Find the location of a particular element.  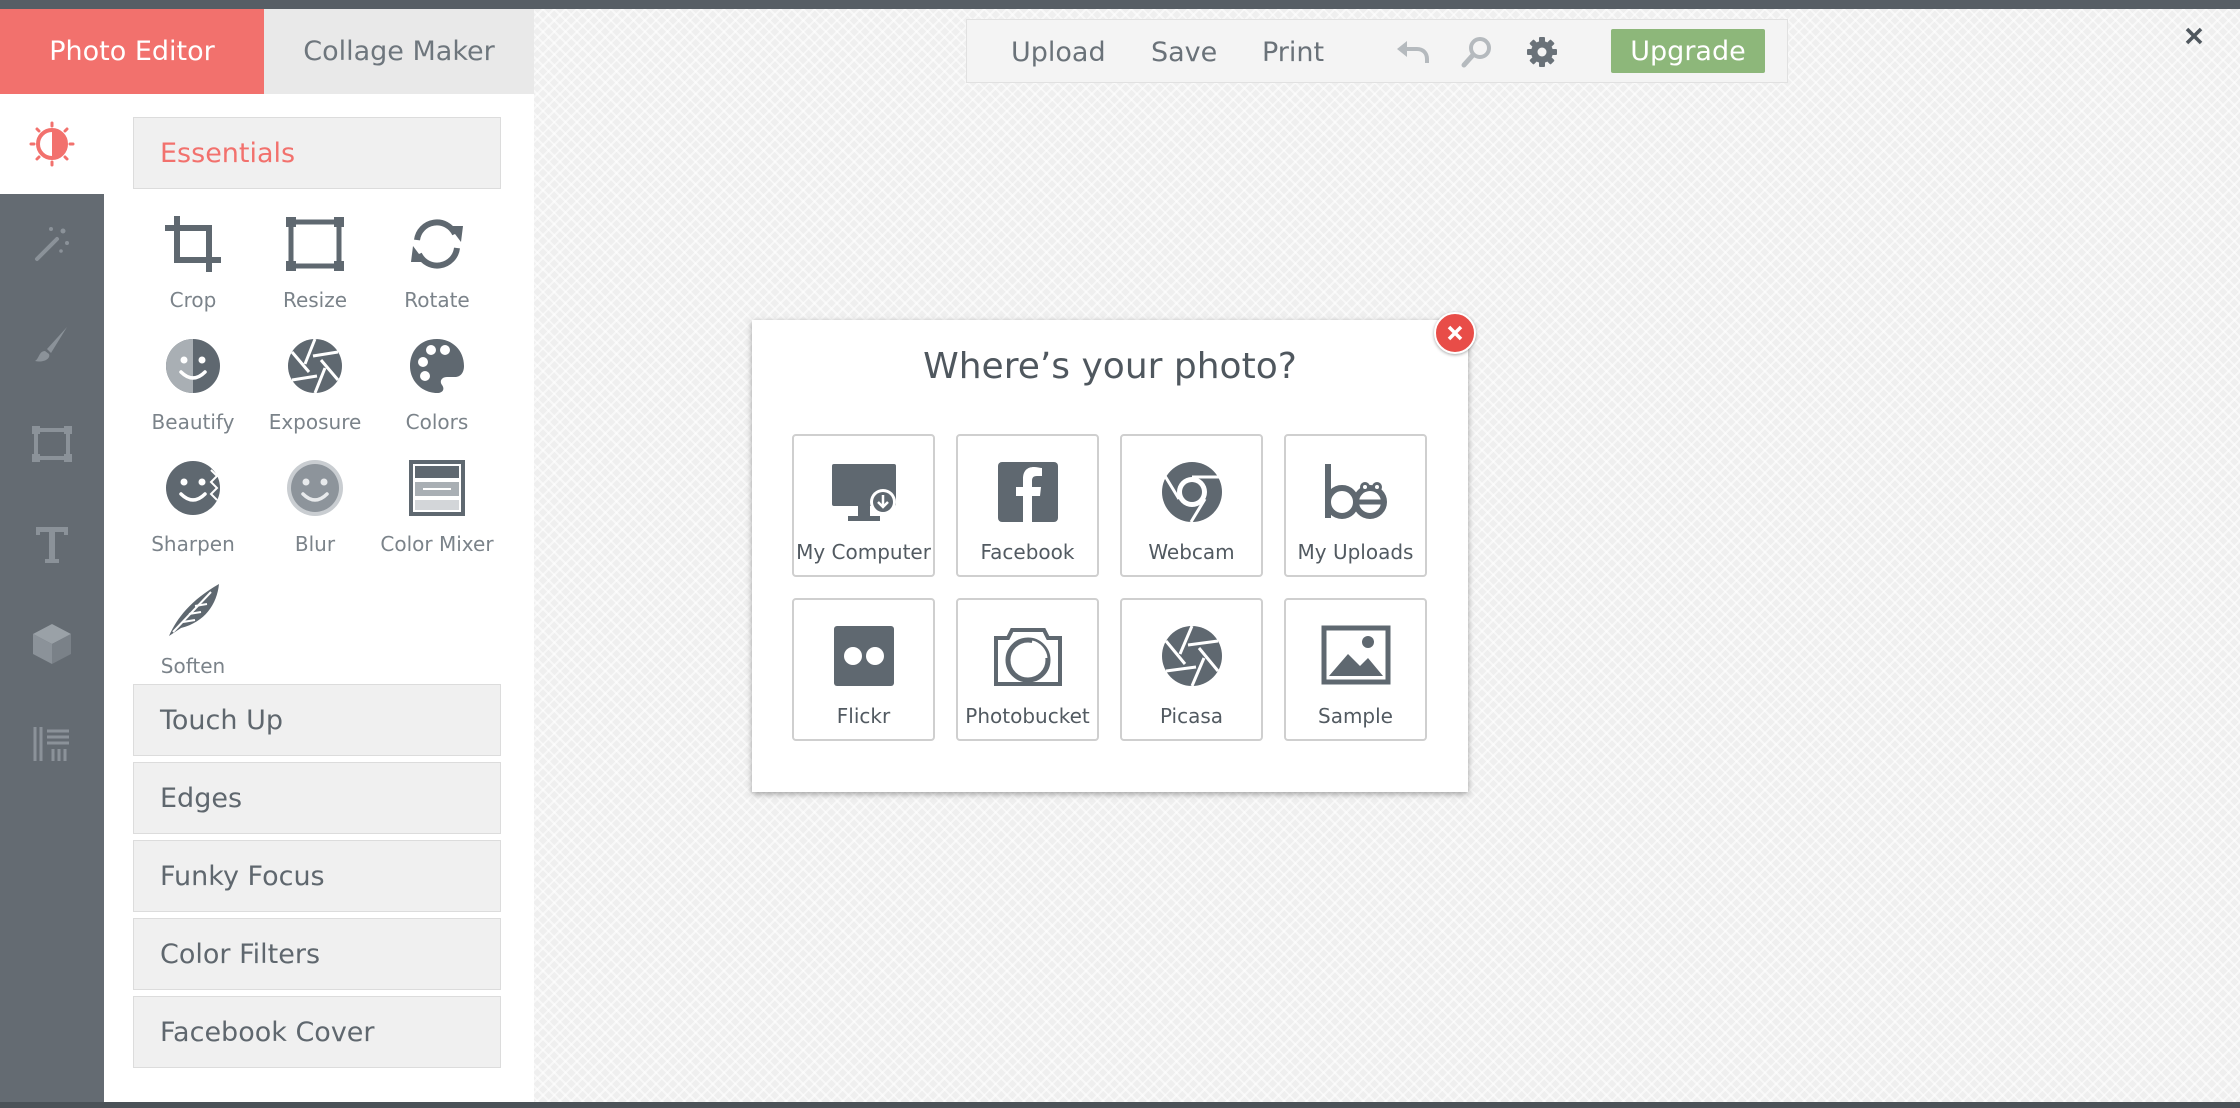

save-button: Save is located at coordinates (1184, 52).